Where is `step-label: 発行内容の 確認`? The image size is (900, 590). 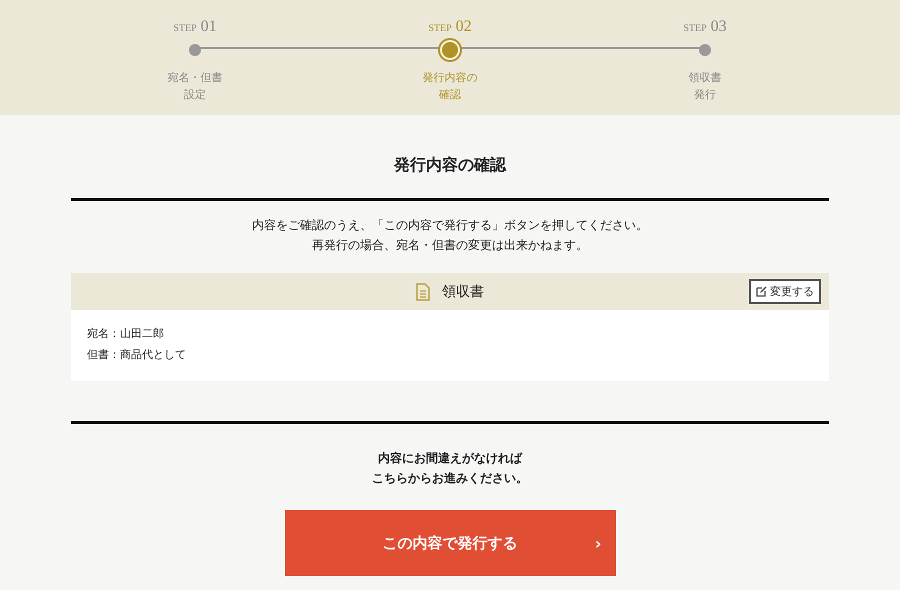 step-label: 発行内容の 確認 is located at coordinates (450, 86).